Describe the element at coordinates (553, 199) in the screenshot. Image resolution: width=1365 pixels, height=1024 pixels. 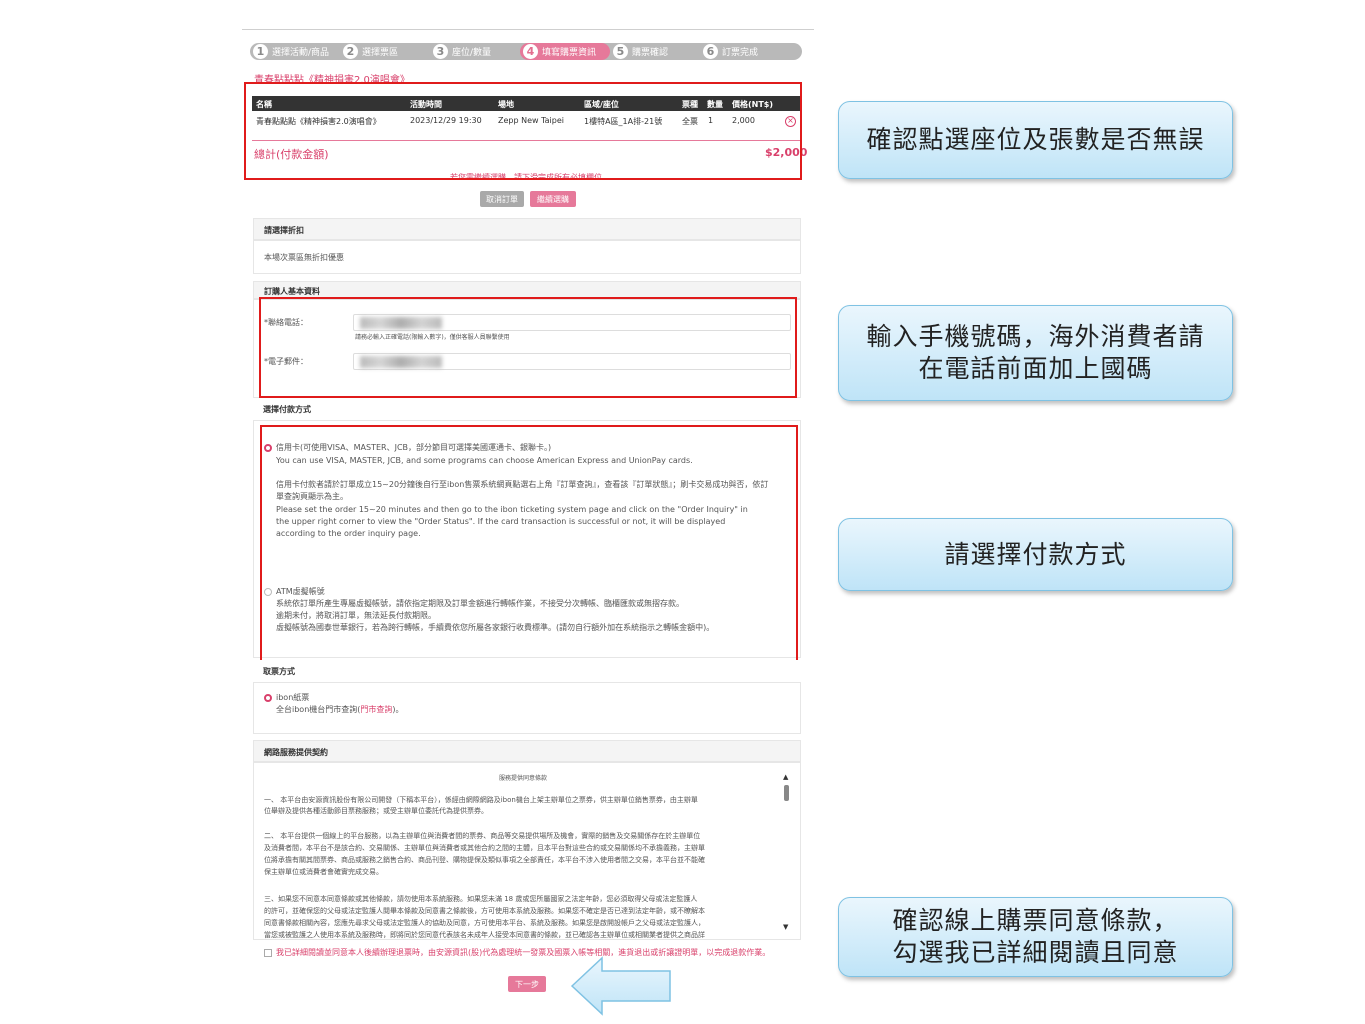
I see `continue-shopping-button: 繼續選購` at that location.